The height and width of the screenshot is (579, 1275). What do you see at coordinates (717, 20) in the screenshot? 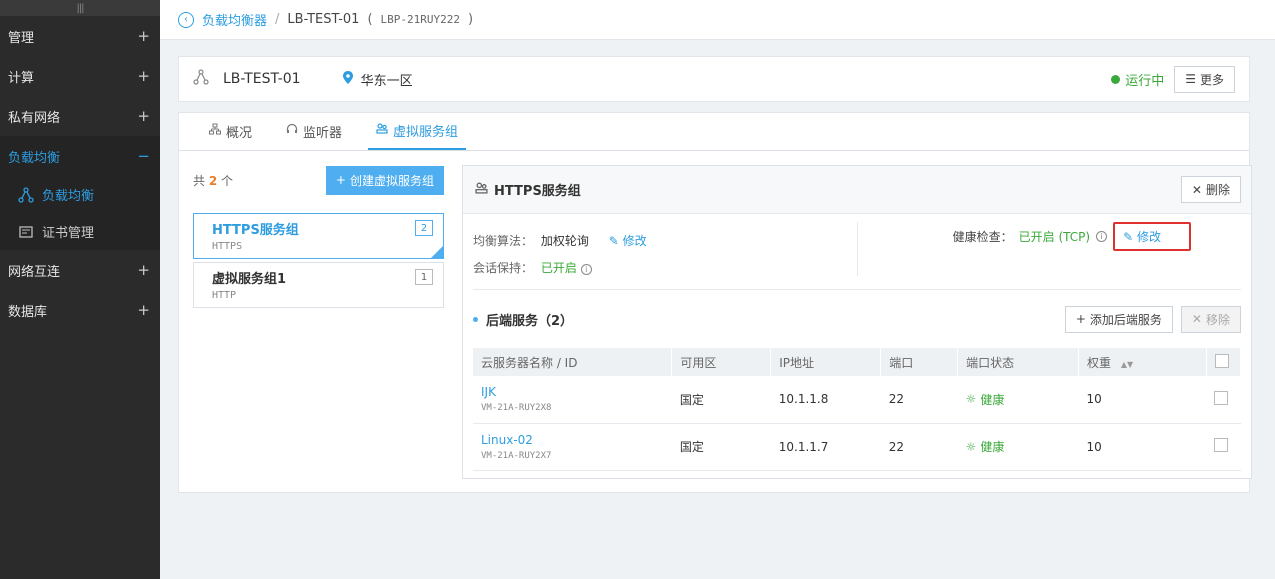
I see `breadcrumb: ‹ 负载均衡器 / LB-TEST-01 ( LBP-21RUY222 )` at bounding box center [717, 20].